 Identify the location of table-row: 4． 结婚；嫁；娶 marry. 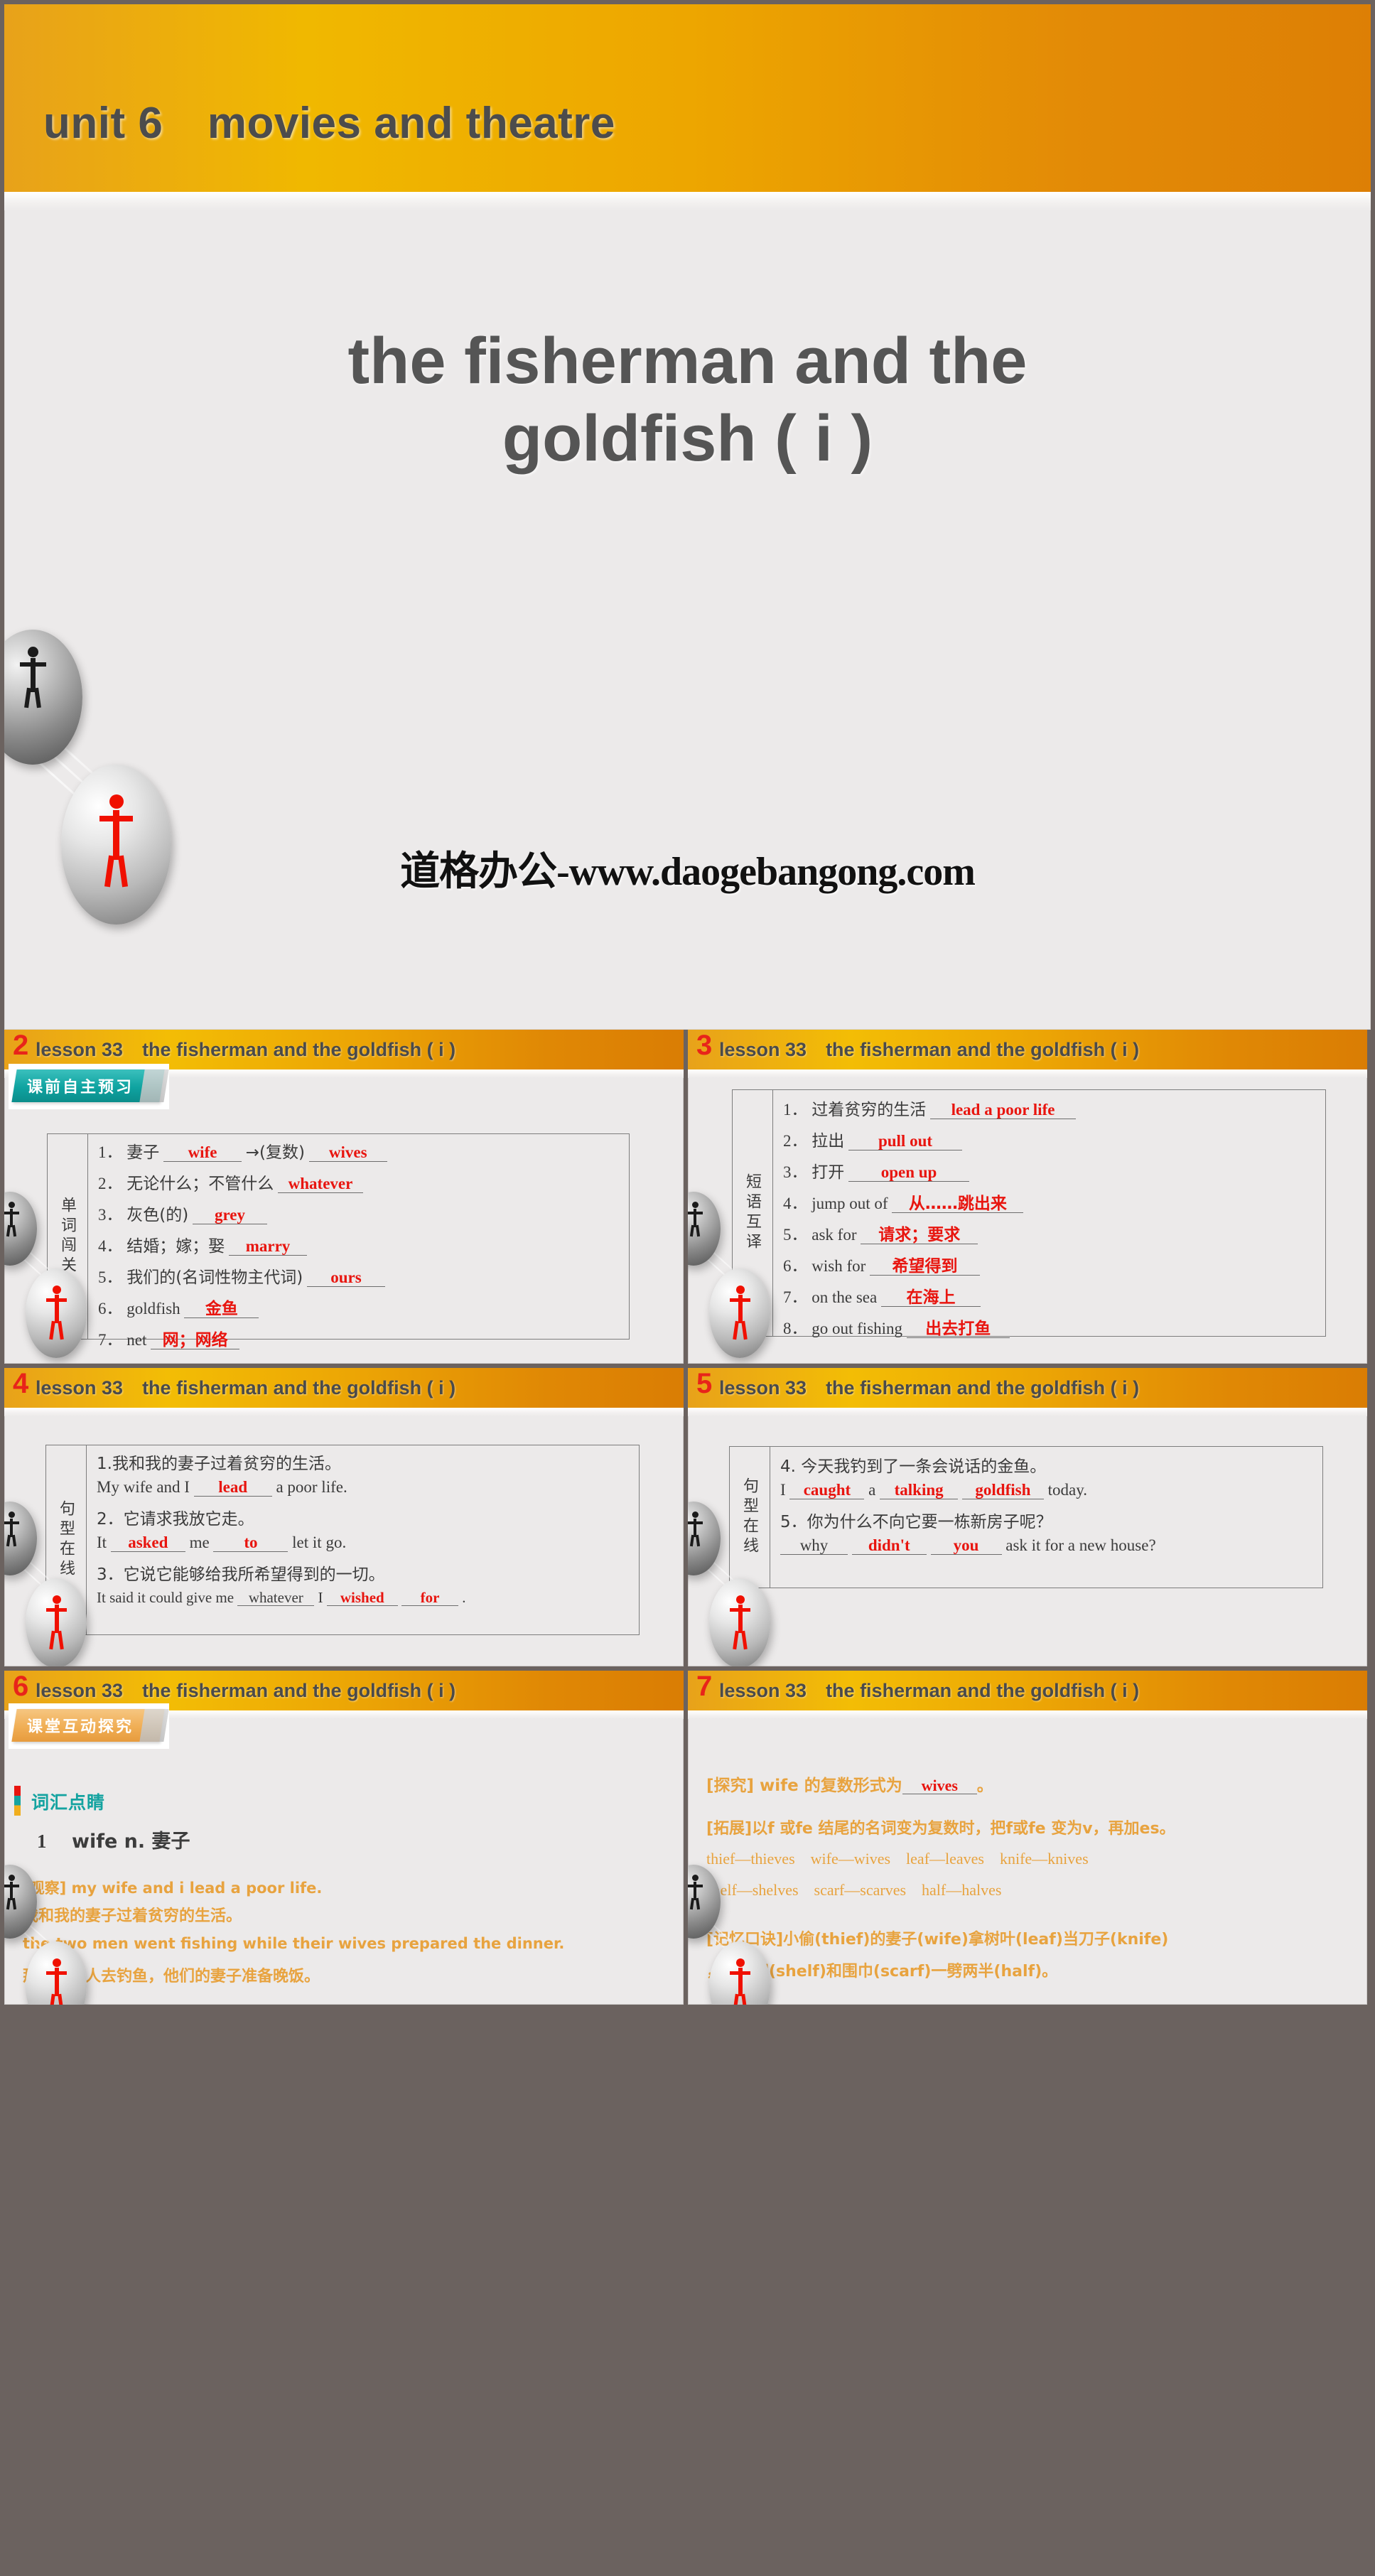
(358, 1244).